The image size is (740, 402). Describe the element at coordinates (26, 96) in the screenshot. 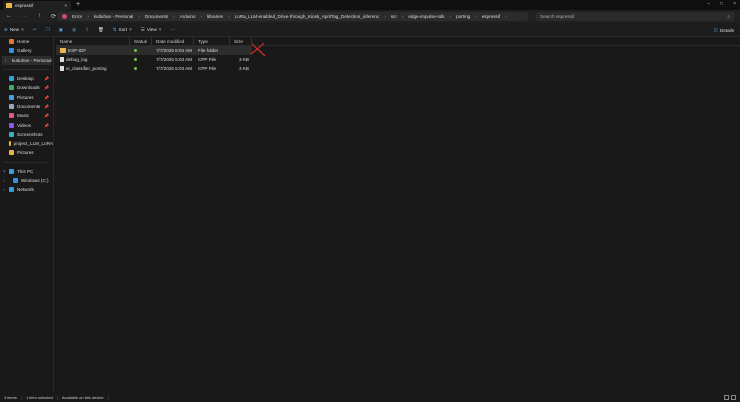

I see `sidebar-item: Pictures 📌` at that location.